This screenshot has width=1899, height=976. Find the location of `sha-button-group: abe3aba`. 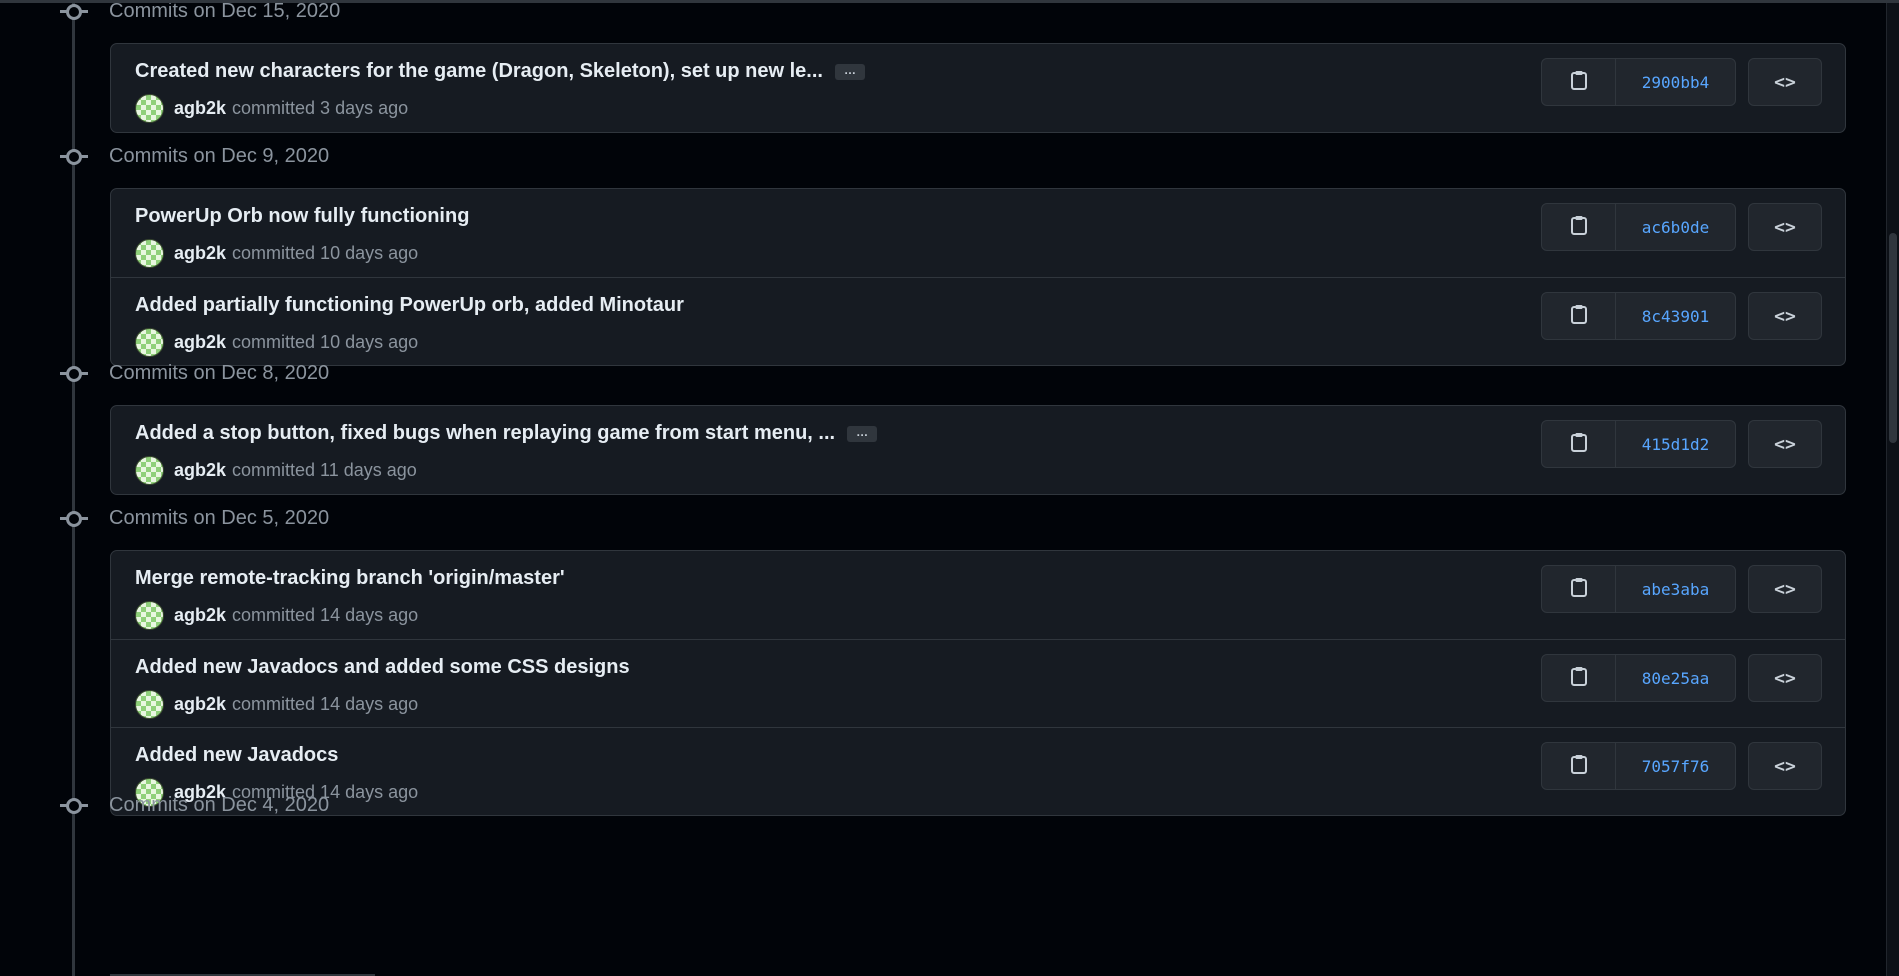

sha-button-group: abe3aba is located at coordinates (1638, 589).